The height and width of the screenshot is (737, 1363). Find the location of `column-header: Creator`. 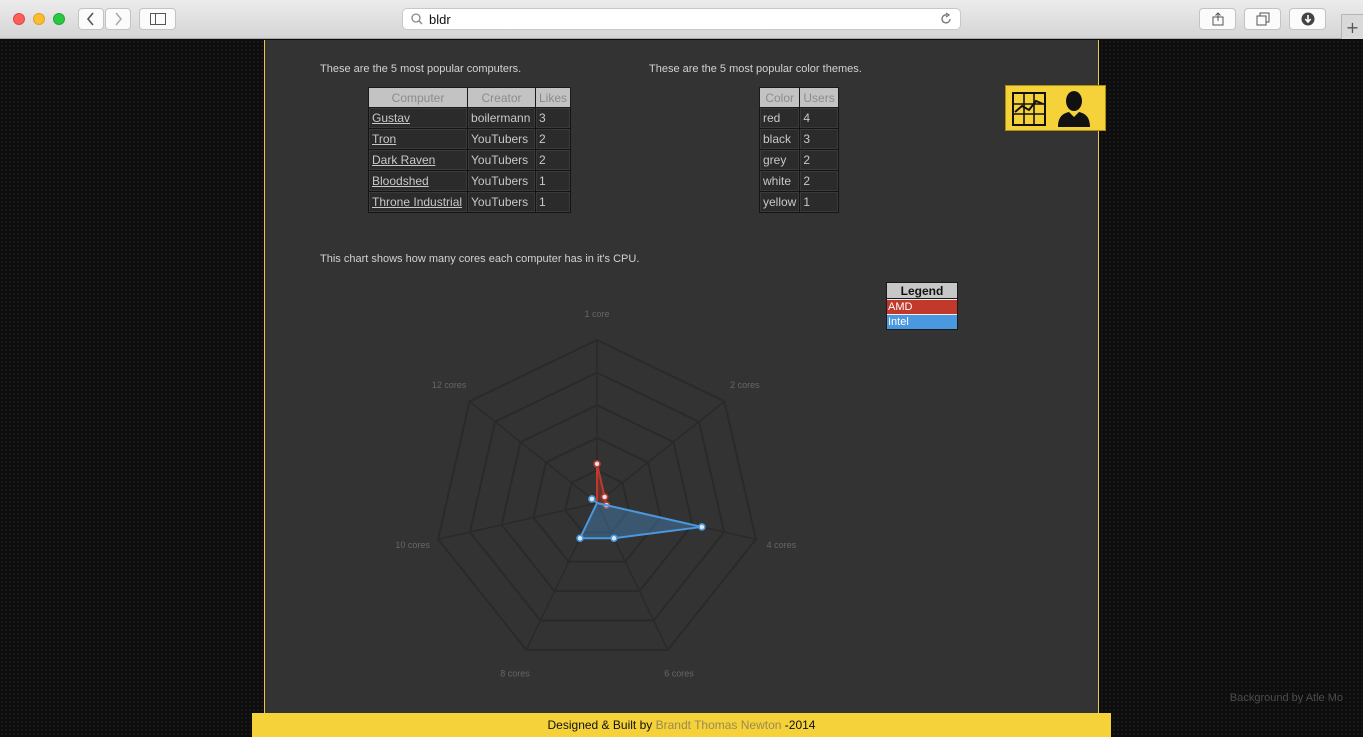

column-header: Creator is located at coordinates (501, 97).